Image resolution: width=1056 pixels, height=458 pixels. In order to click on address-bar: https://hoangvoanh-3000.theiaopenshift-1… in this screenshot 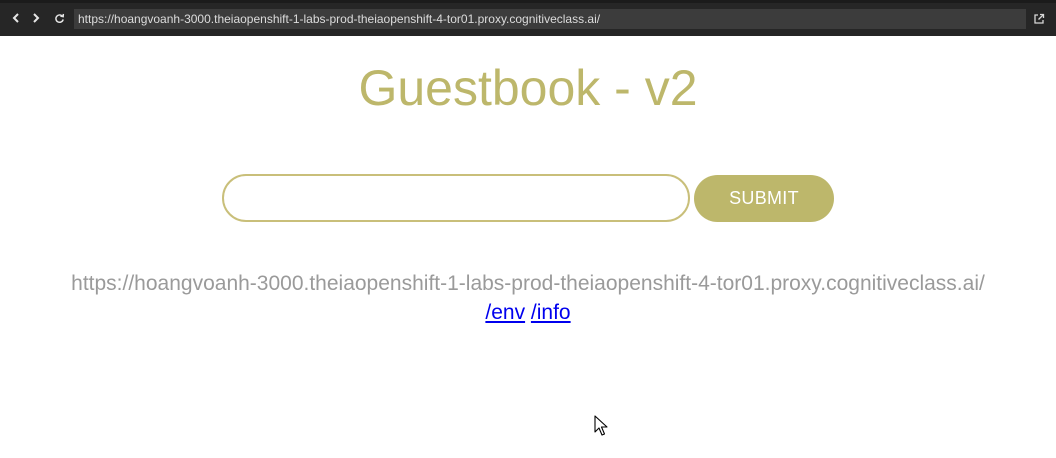, I will do `click(550, 19)`.